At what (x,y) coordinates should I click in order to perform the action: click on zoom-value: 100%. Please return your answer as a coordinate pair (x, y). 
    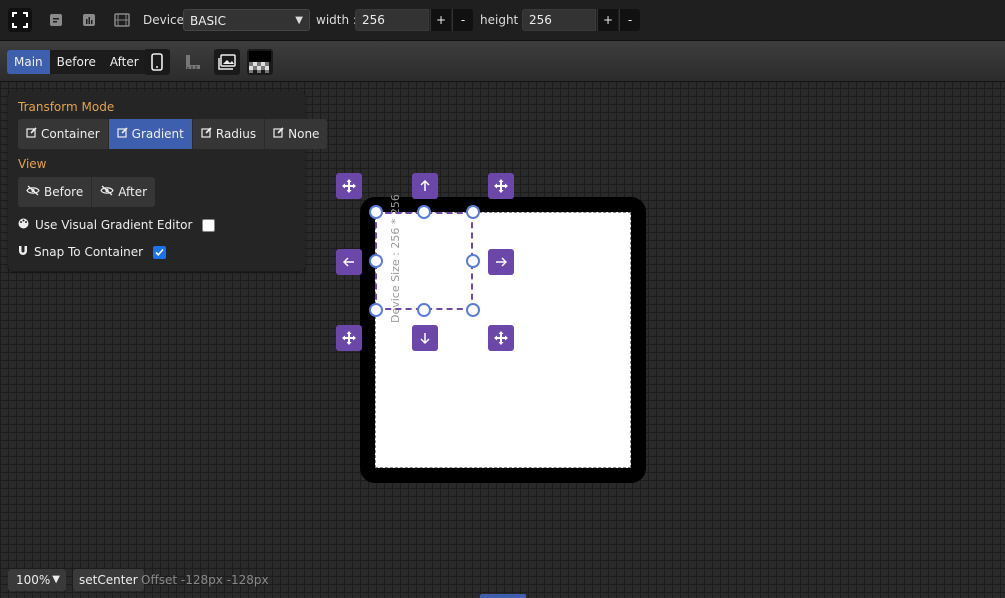
    Looking at the image, I should click on (33, 580).